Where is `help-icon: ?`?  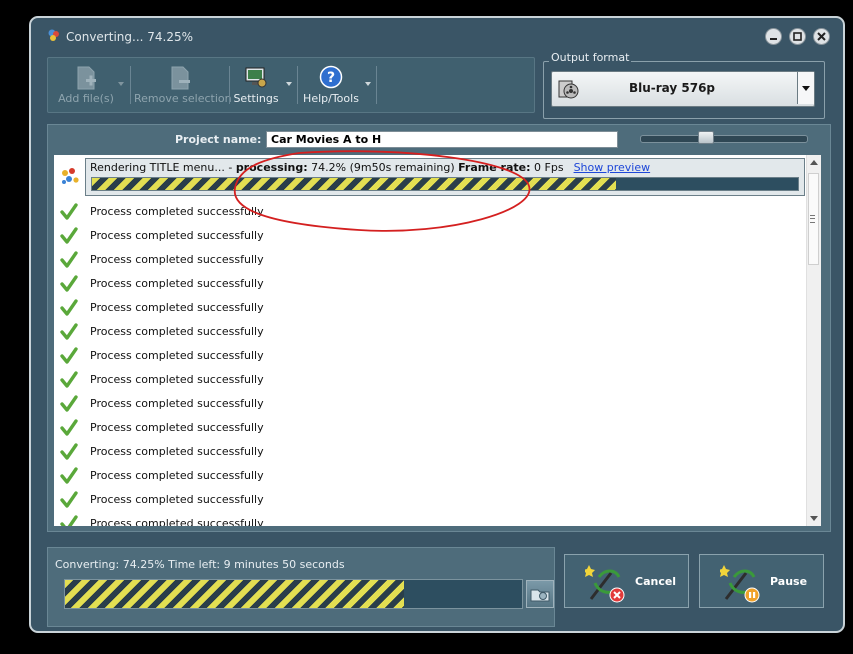 help-icon: ? is located at coordinates (331, 77).